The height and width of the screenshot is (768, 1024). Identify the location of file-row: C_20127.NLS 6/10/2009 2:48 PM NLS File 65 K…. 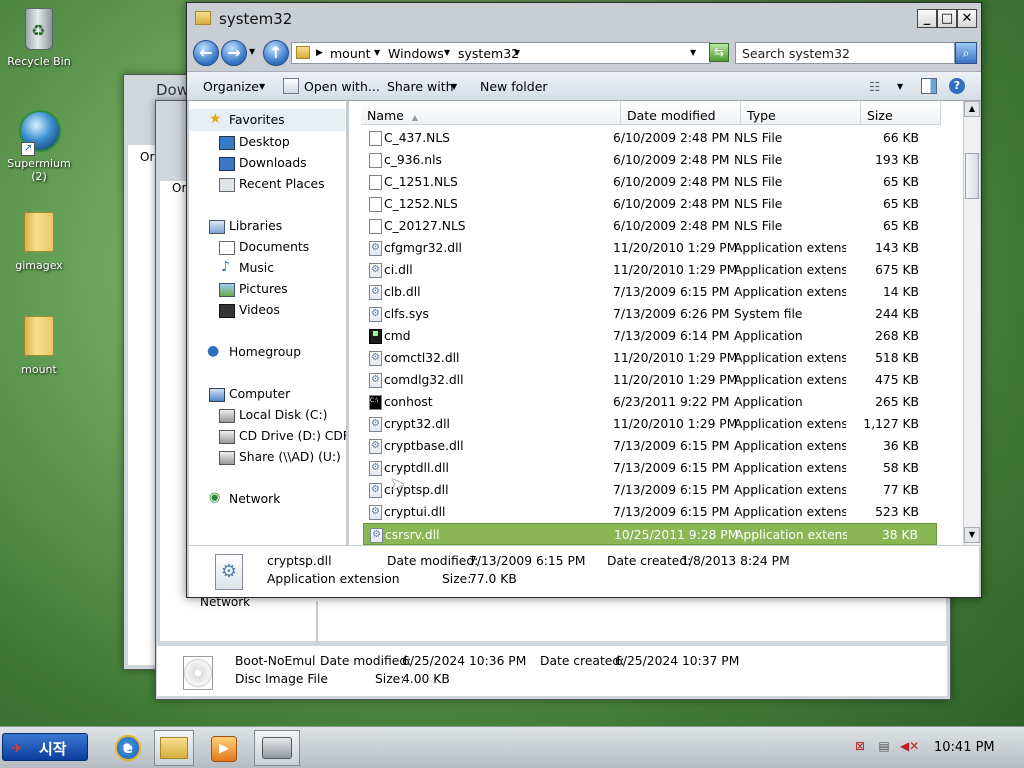
(650, 226).